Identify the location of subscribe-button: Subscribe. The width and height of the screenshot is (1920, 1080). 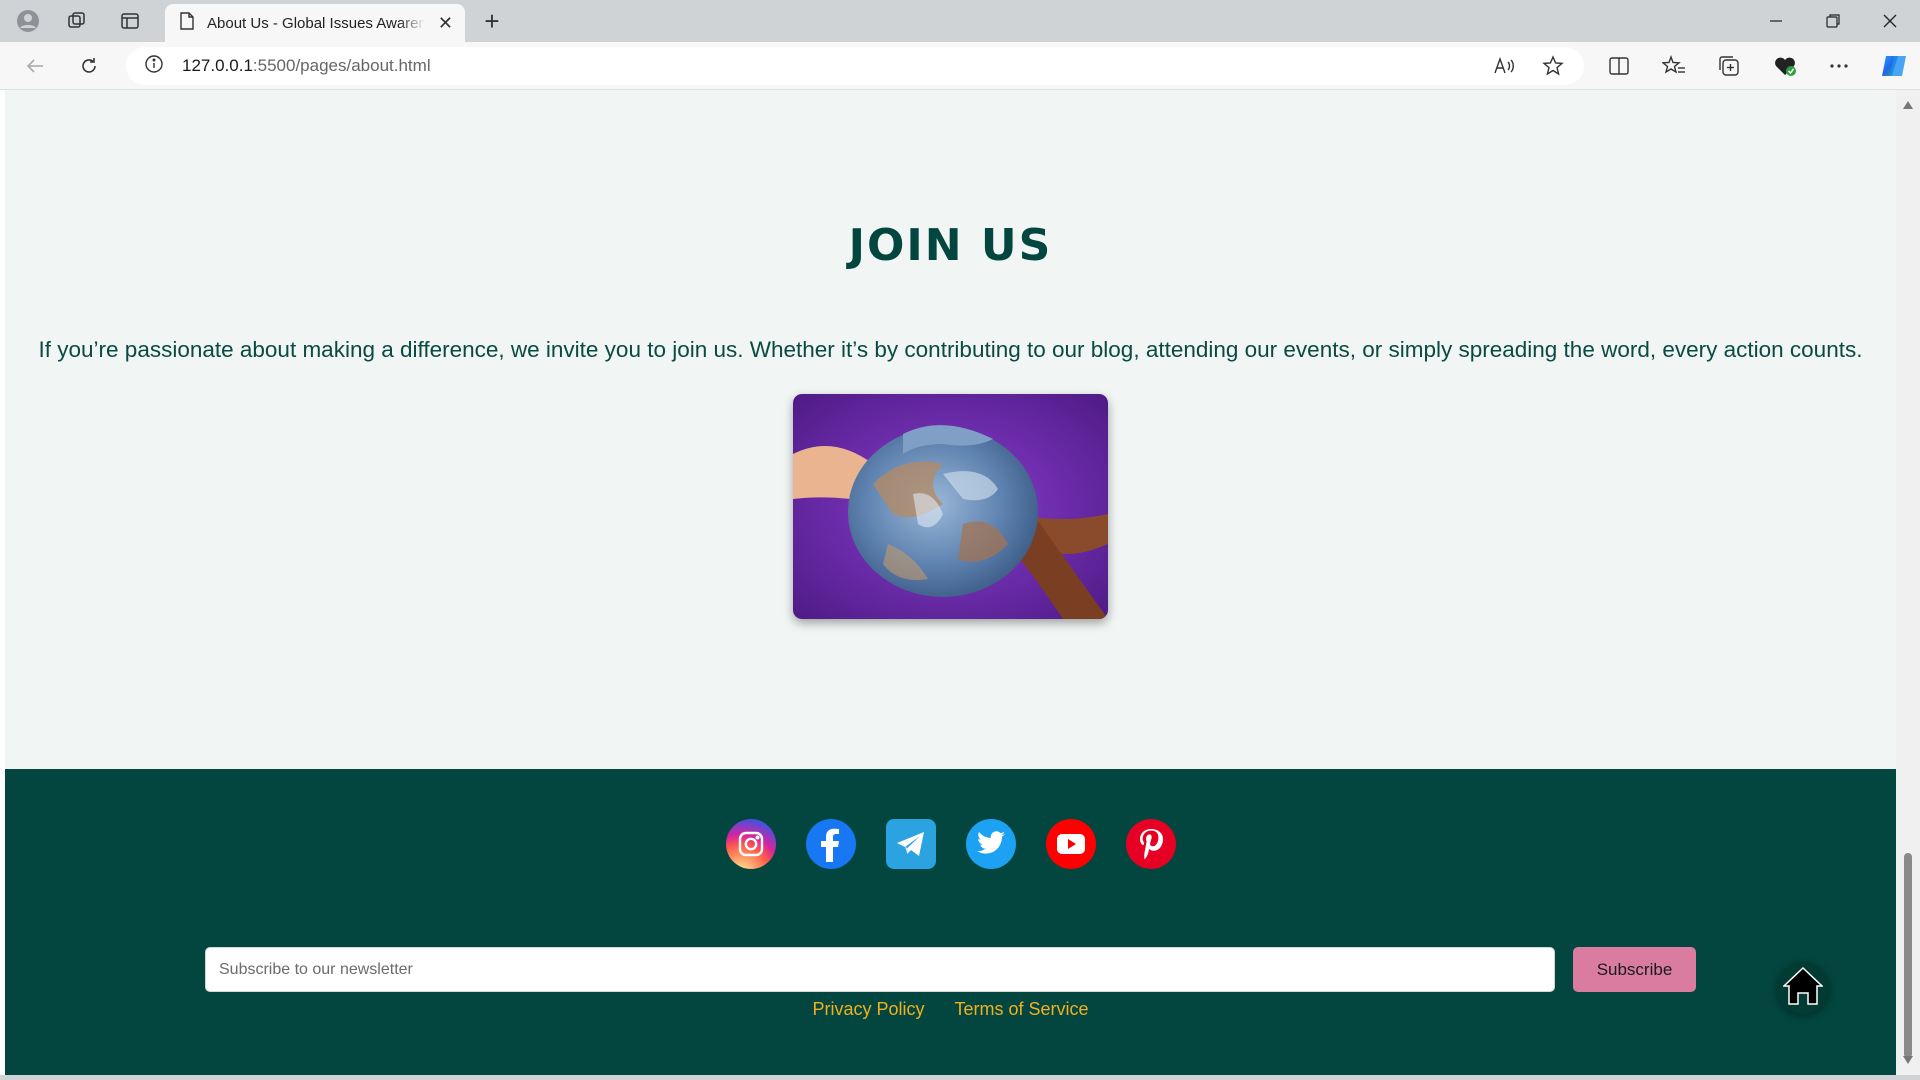
(1634, 969).